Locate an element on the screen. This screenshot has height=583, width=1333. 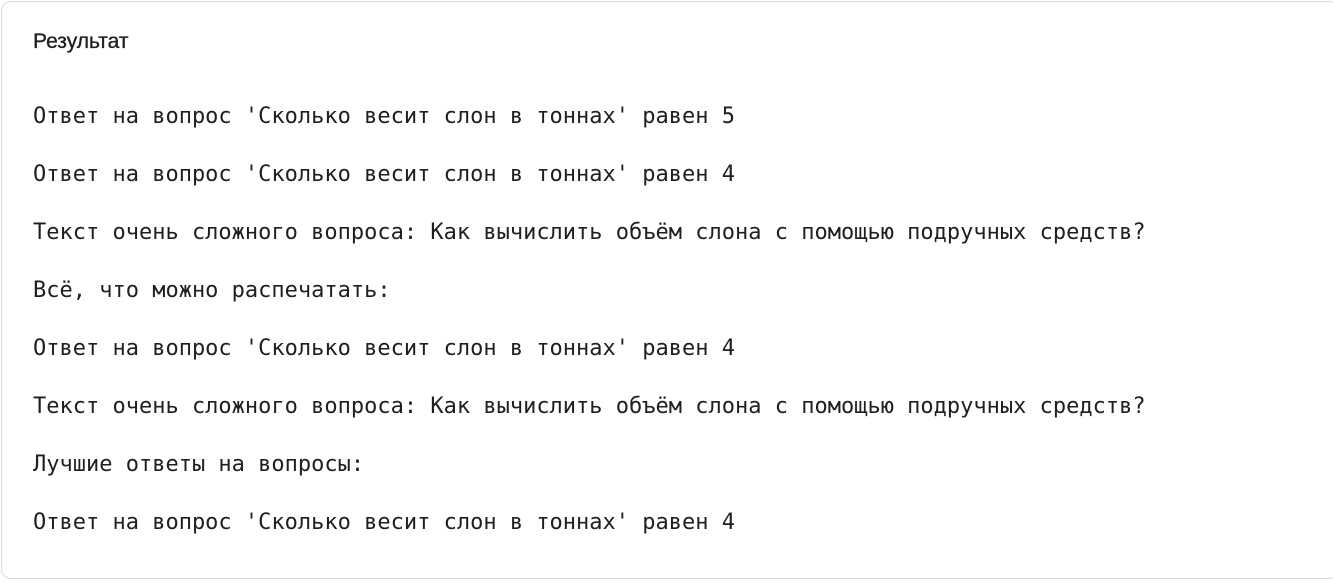
result-title: Результат is located at coordinates (81, 41).